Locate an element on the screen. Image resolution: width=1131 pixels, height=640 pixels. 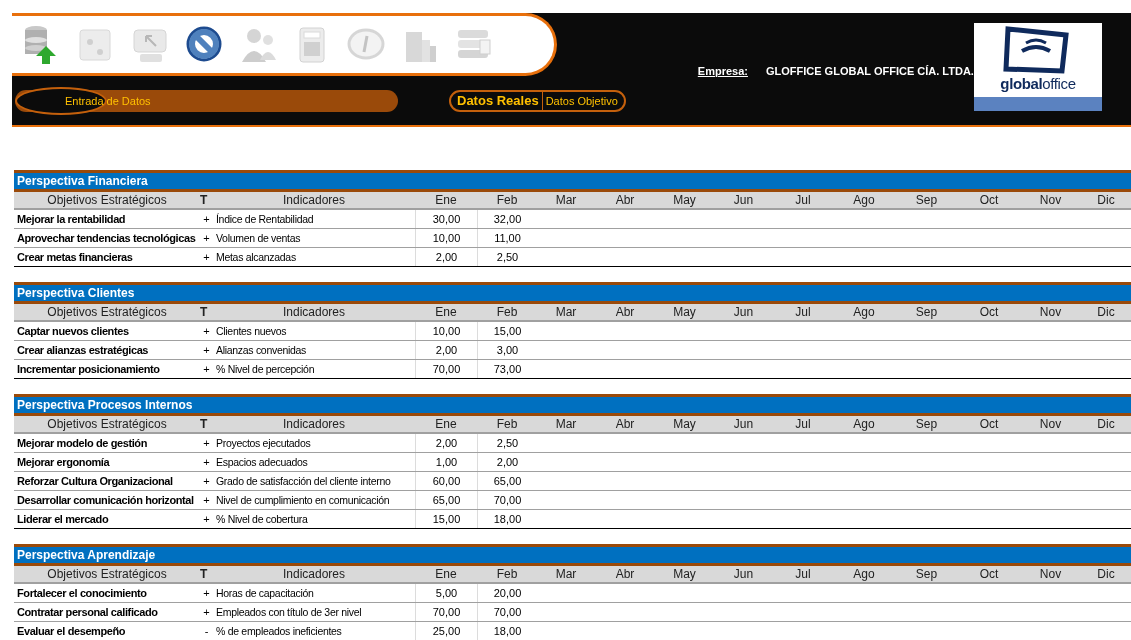
section-title: Perspectiva Procesos Internos is located at coordinates (572, 405).